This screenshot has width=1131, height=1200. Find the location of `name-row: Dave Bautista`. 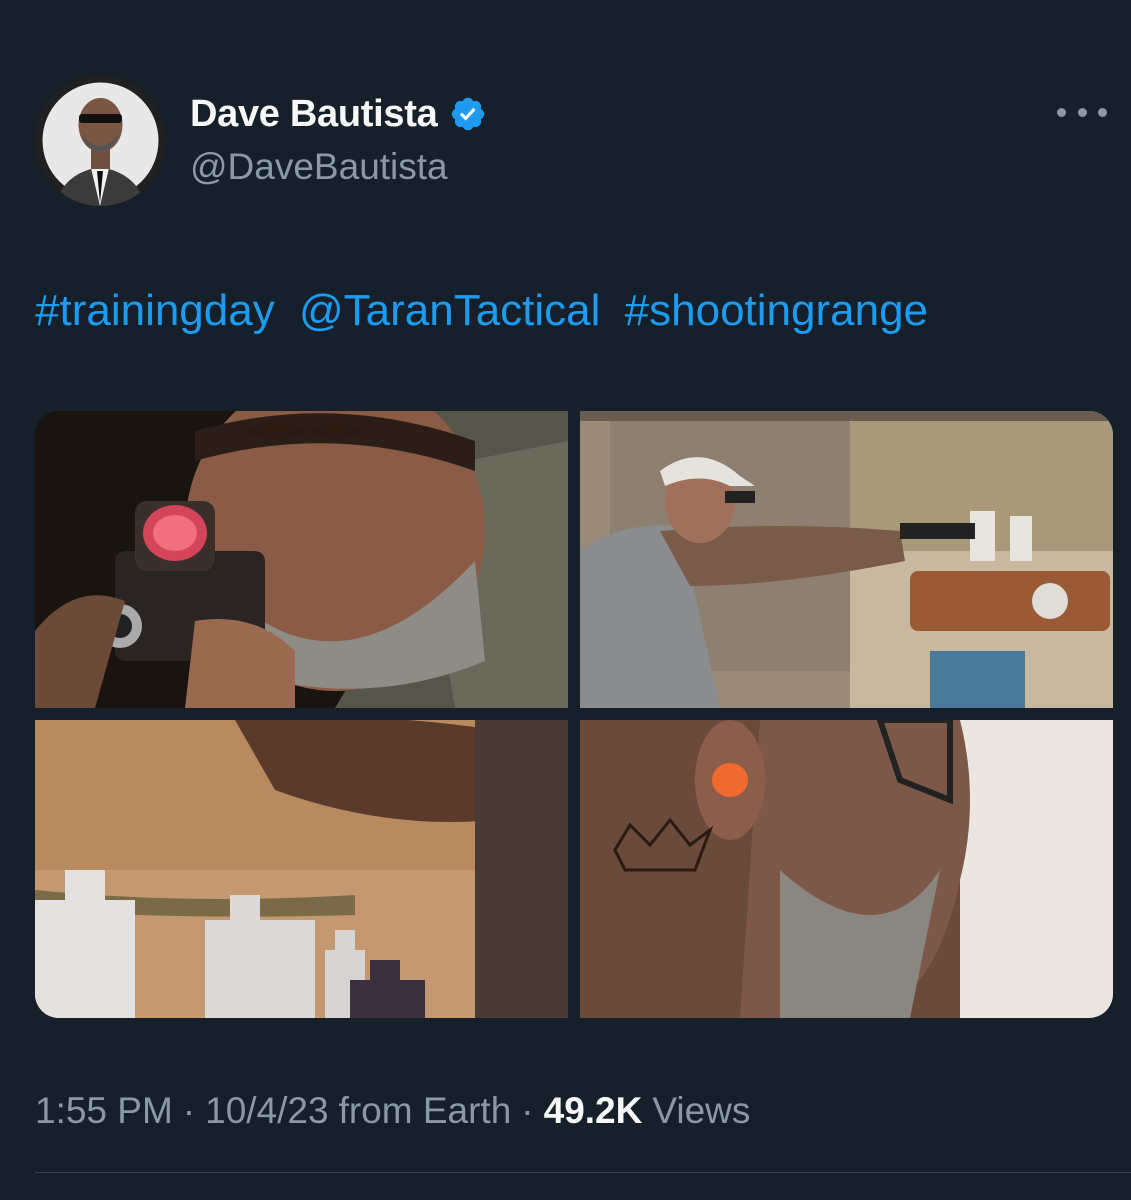

name-row: Dave Bautista is located at coordinates (338, 114).